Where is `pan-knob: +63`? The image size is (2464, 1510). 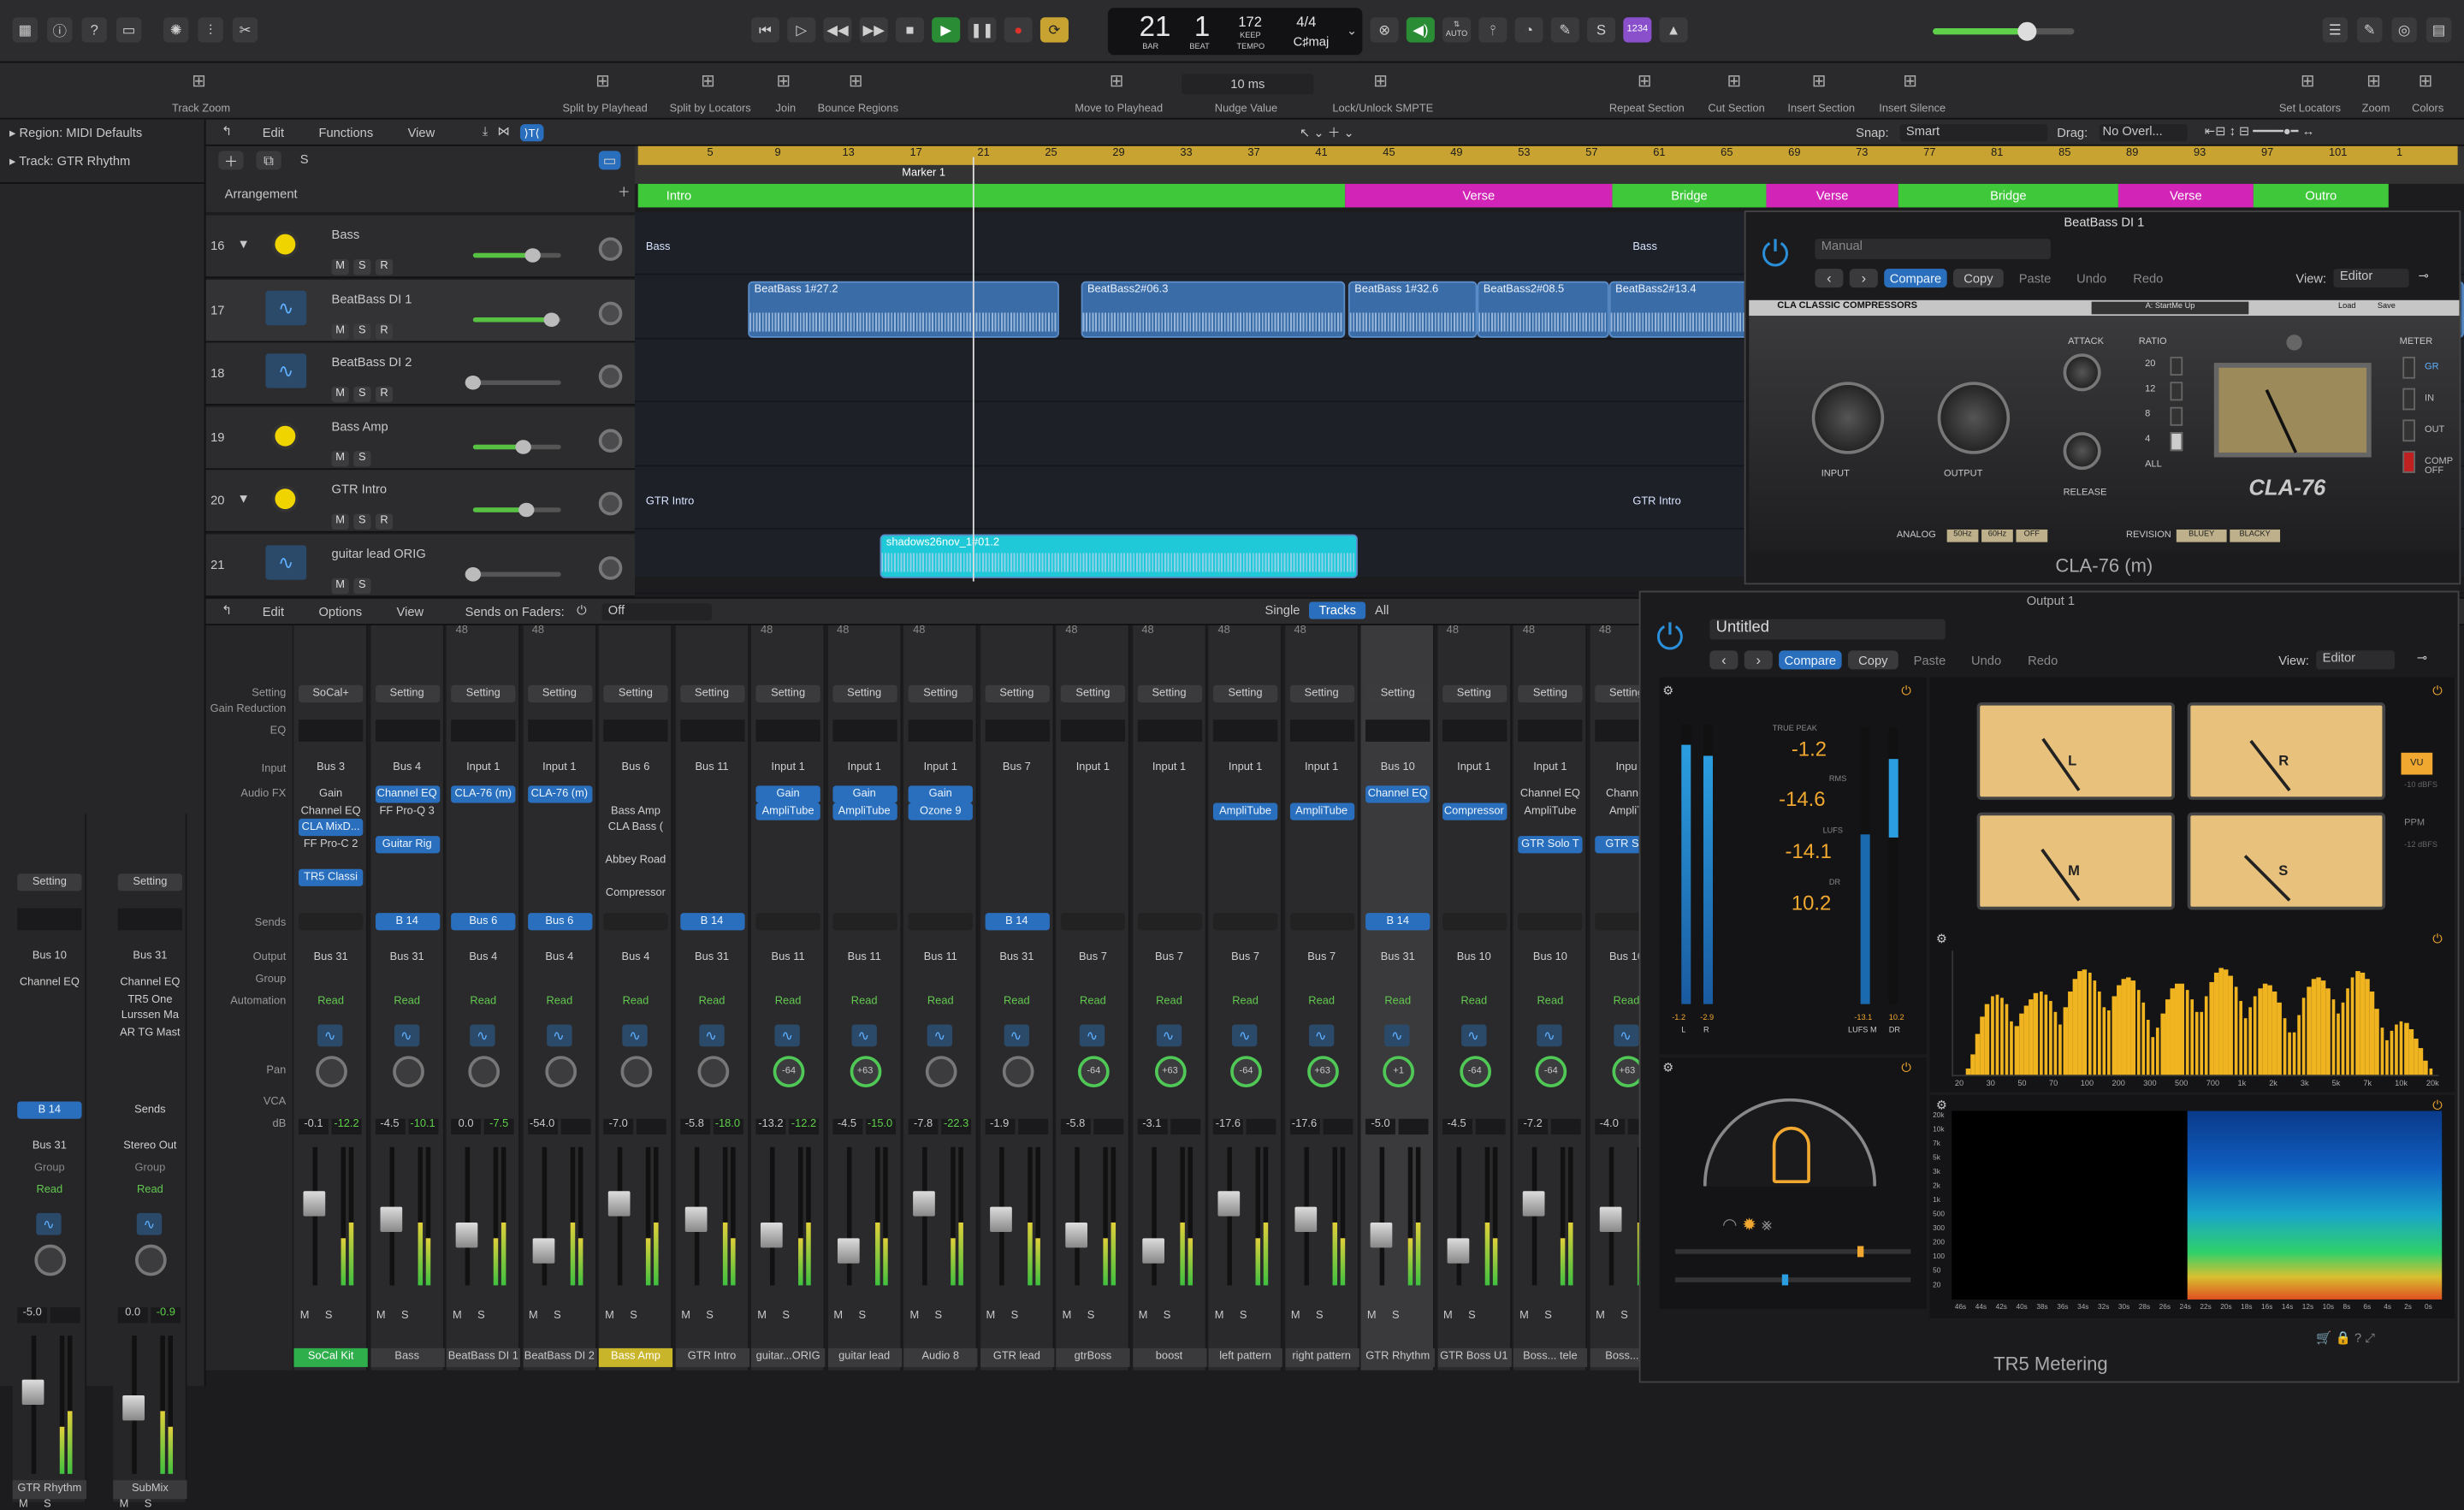 pan-knob: +63 is located at coordinates (1170, 1071).